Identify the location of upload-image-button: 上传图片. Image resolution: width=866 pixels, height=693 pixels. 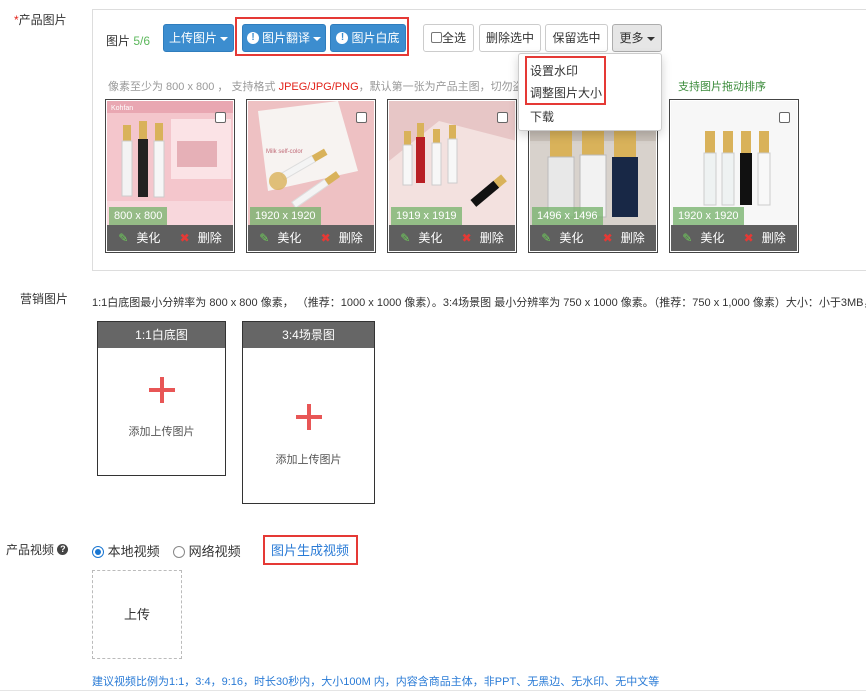
(198, 38).